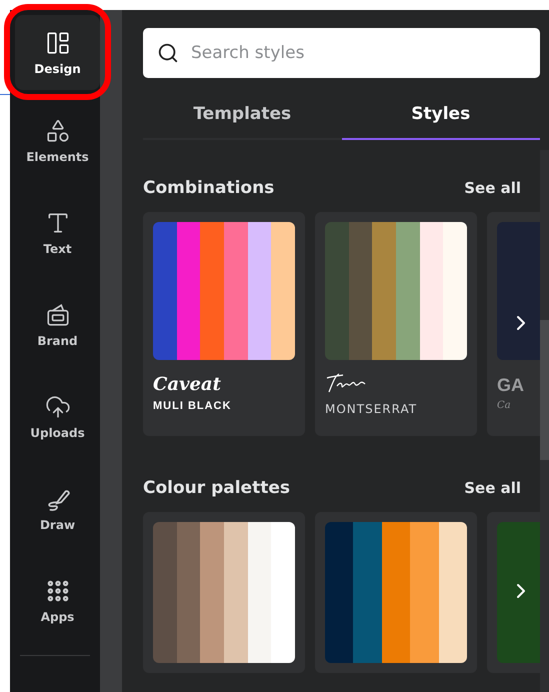  I want to click on tab: Styles, so click(441, 115).